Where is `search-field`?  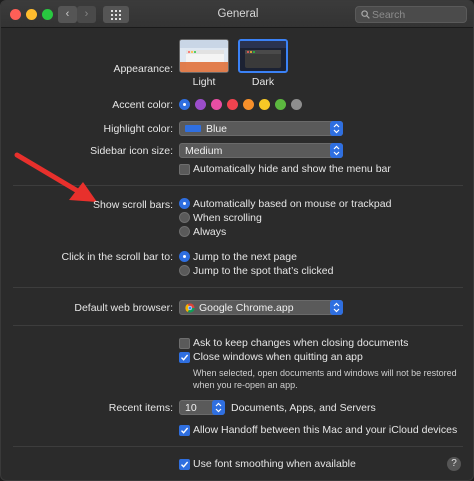 search-field is located at coordinates (411, 14).